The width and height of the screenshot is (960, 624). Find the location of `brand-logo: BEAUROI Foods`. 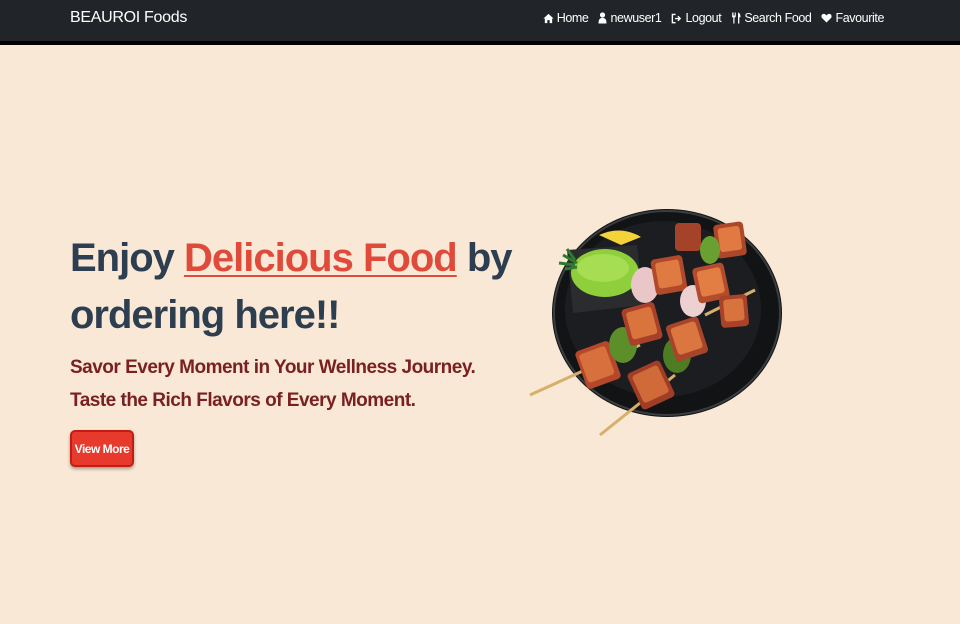

brand-logo: BEAUROI Foods is located at coordinates (128, 18).